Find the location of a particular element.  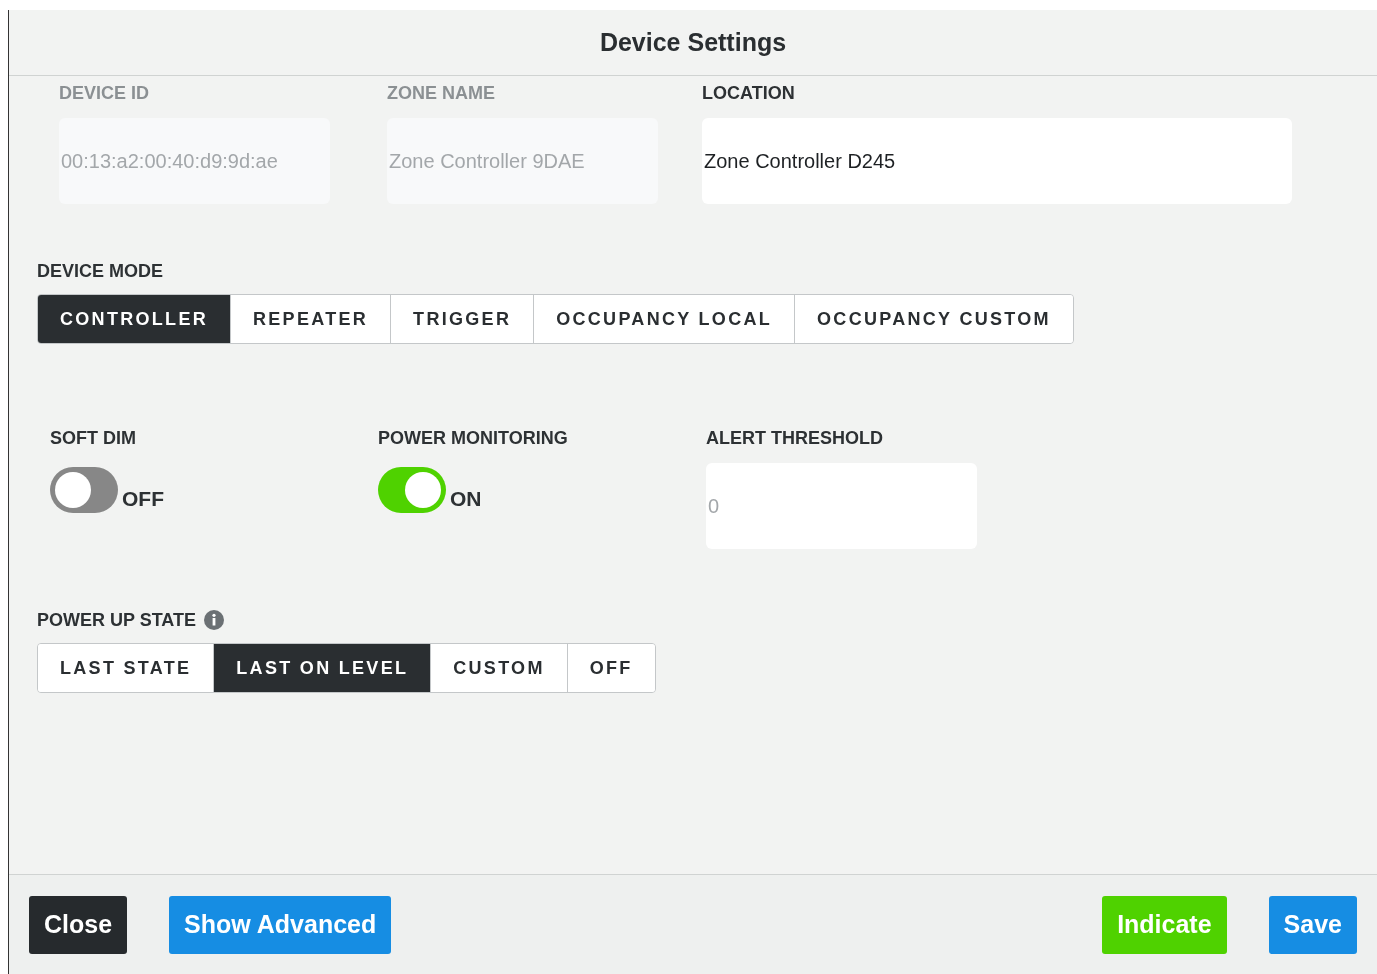

segment-option: CUSTOM is located at coordinates (498, 668).